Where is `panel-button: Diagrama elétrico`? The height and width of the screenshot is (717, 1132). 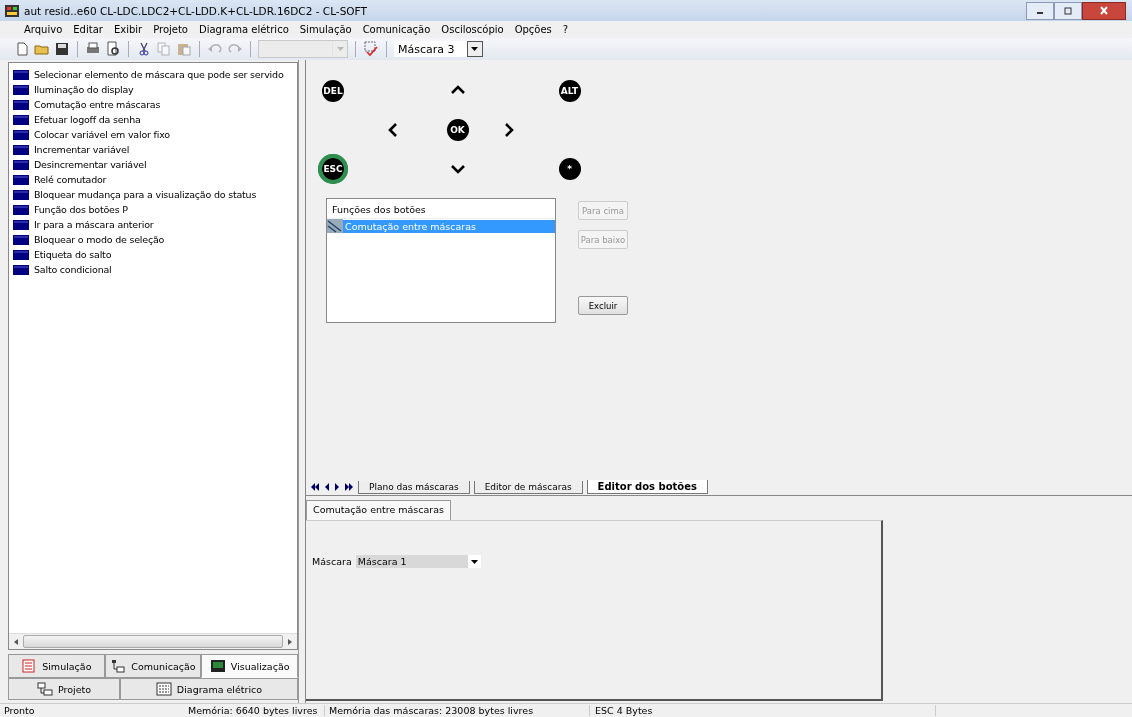 panel-button: Diagrama elétrico is located at coordinates (209, 689).